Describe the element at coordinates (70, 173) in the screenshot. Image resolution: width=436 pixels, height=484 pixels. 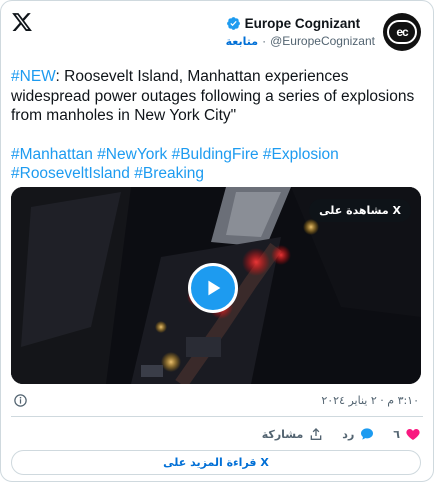
I see `hashtag-link: #RooseveltIsland` at that location.